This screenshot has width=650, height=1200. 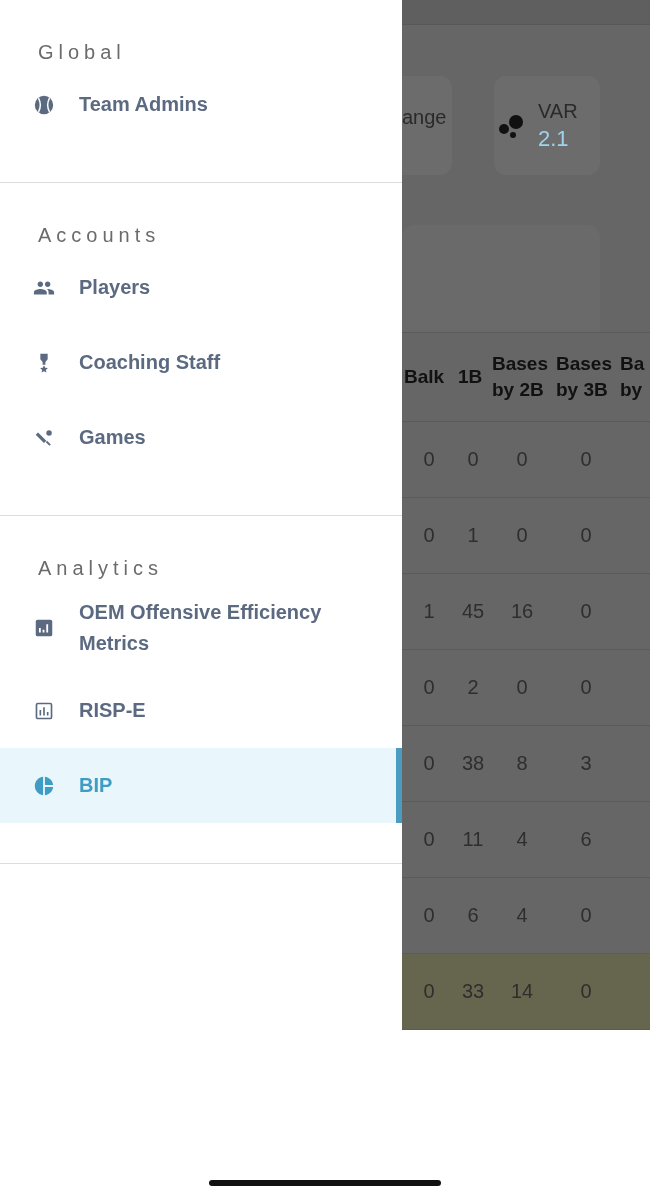 I want to click on stat-label: VAR, so click(x=558, y=111).